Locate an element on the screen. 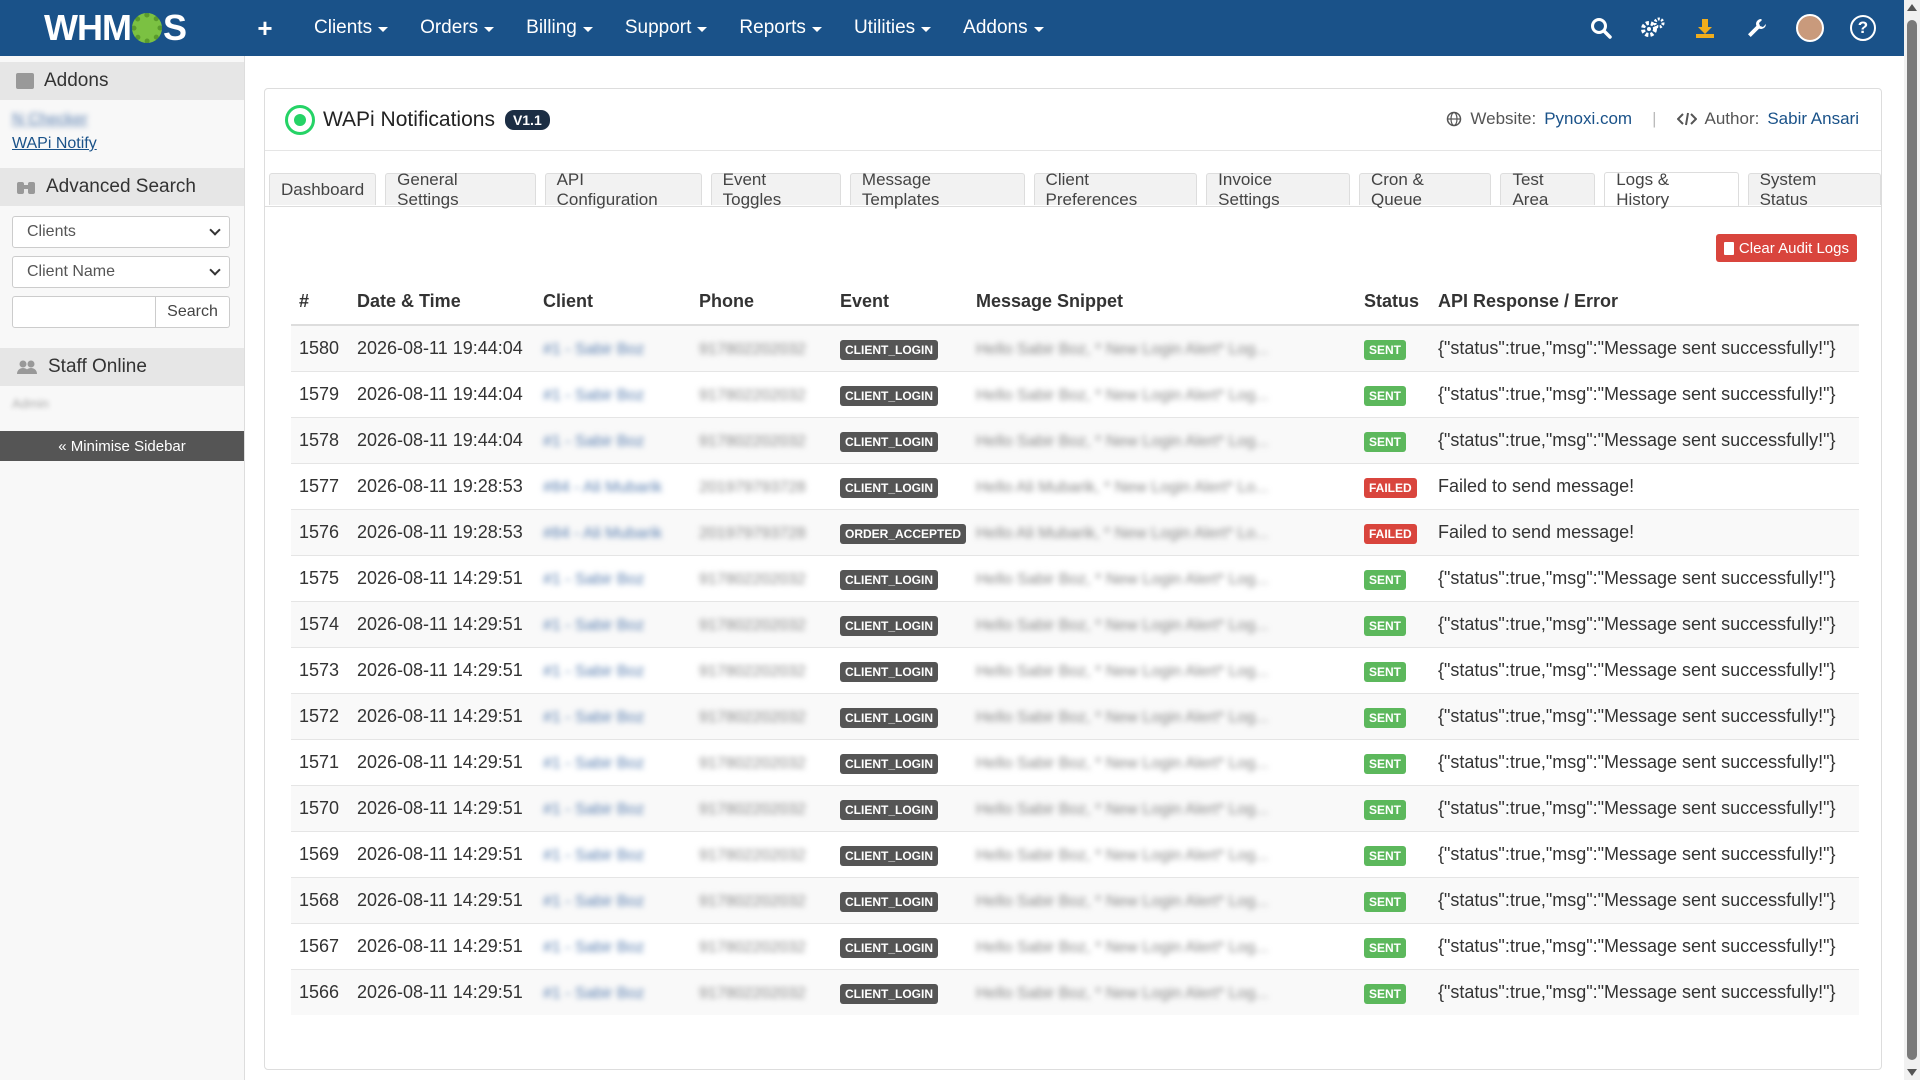 The width and height of the screenshot is (1920, 1080). status-badge: SENT is located at coordinates (1385, 809).